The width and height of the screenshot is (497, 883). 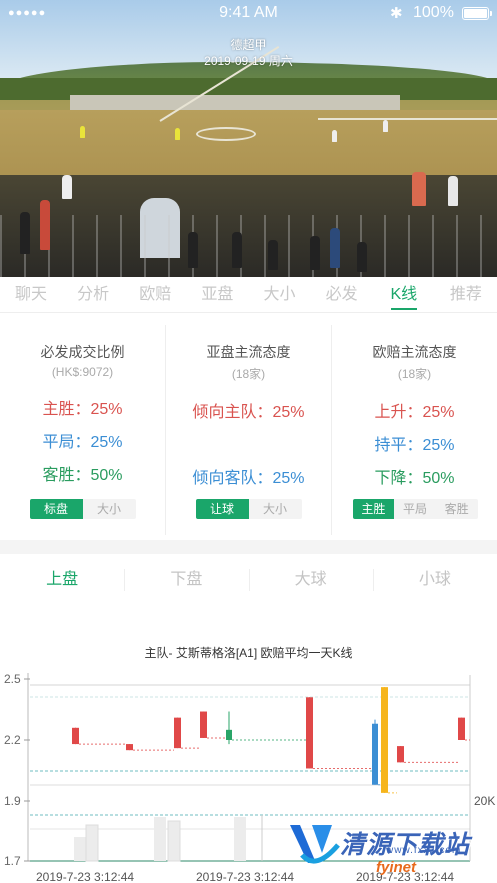 I want to click on tab-upper-handicap: 上盘, so click(x=62, y=580).